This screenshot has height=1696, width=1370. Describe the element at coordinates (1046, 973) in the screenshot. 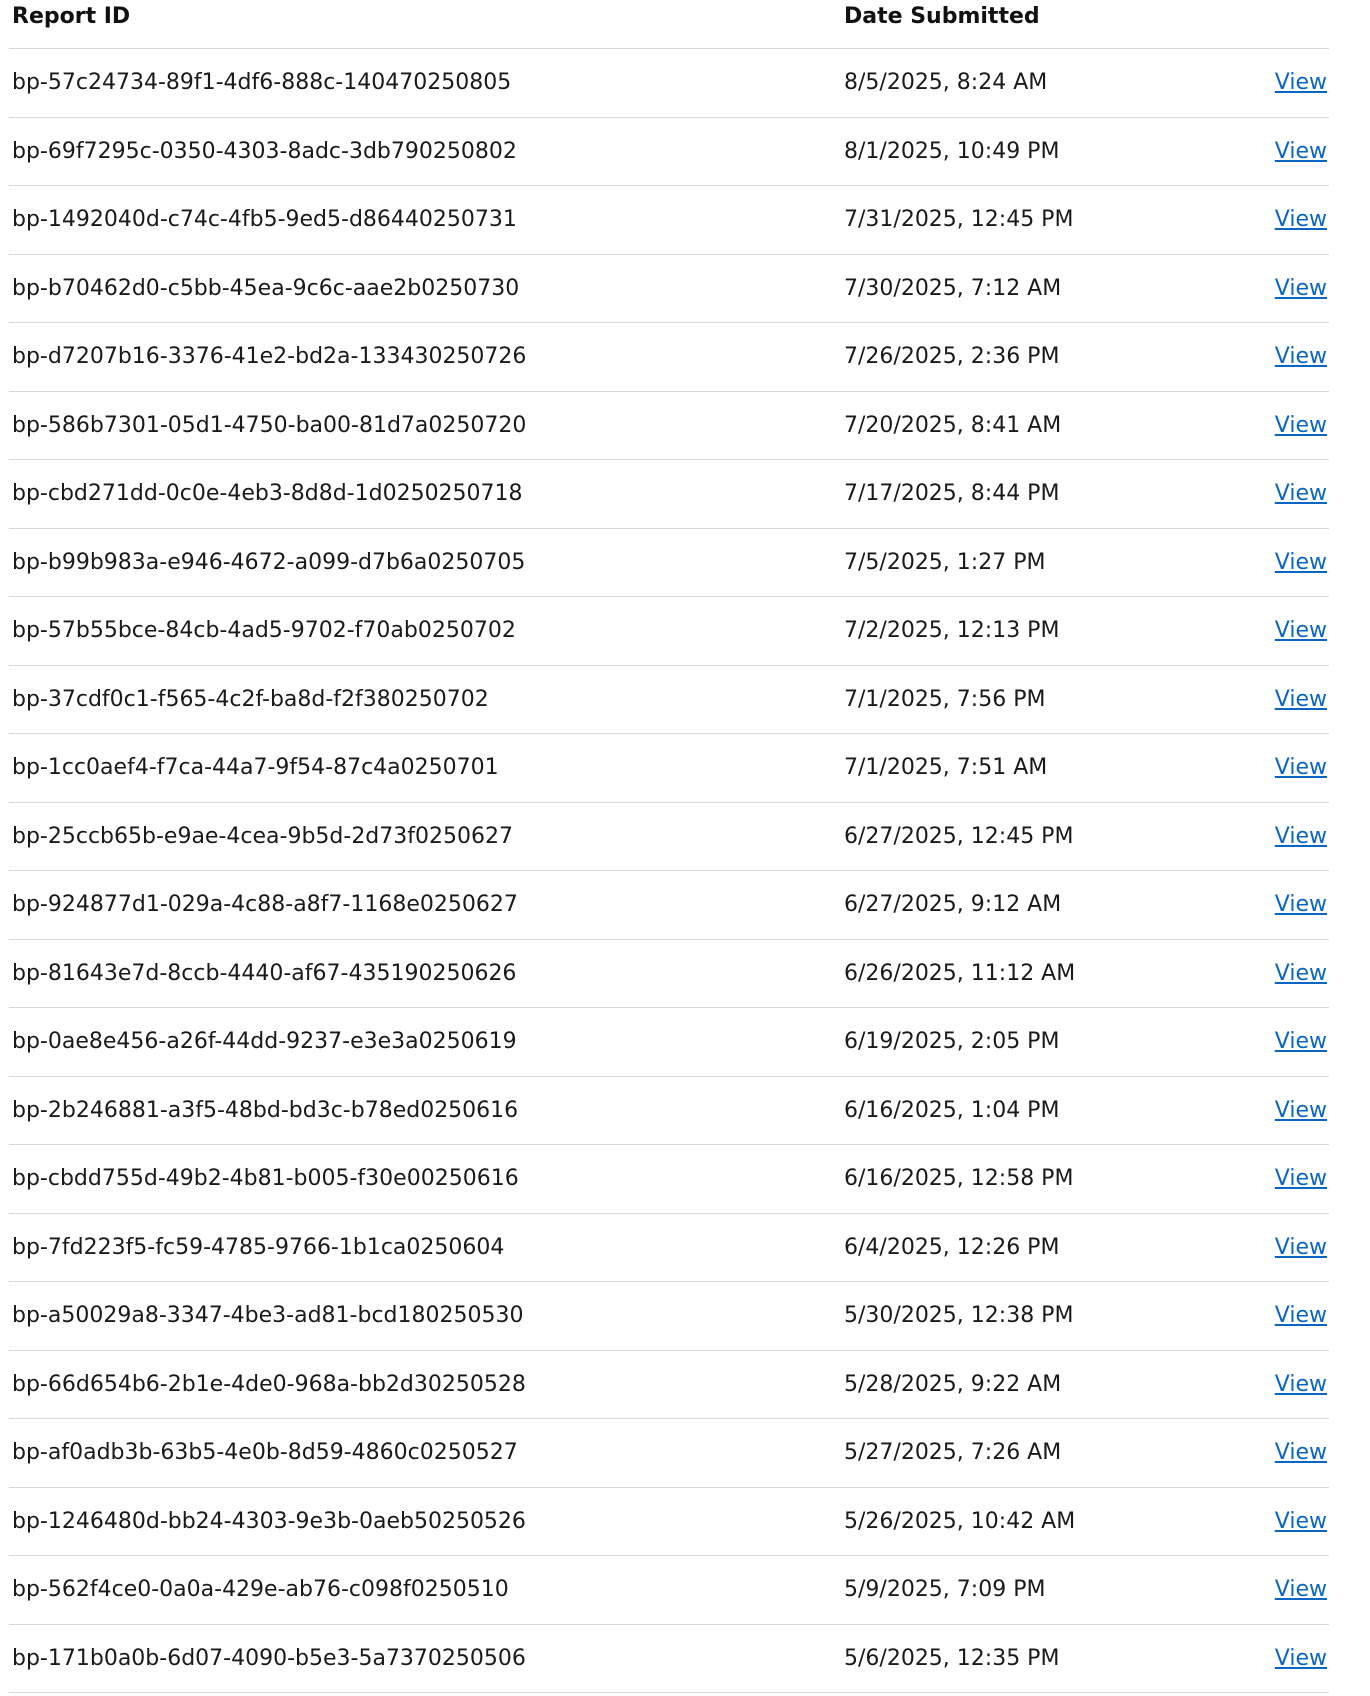

I see `date-submitted-cell: 6/26/2025, 11:12 AM` at that location.